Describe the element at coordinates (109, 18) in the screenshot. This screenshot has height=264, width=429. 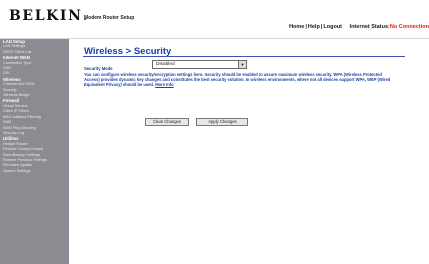
I see `page-subtitle: Modem Router Setup` at that location.